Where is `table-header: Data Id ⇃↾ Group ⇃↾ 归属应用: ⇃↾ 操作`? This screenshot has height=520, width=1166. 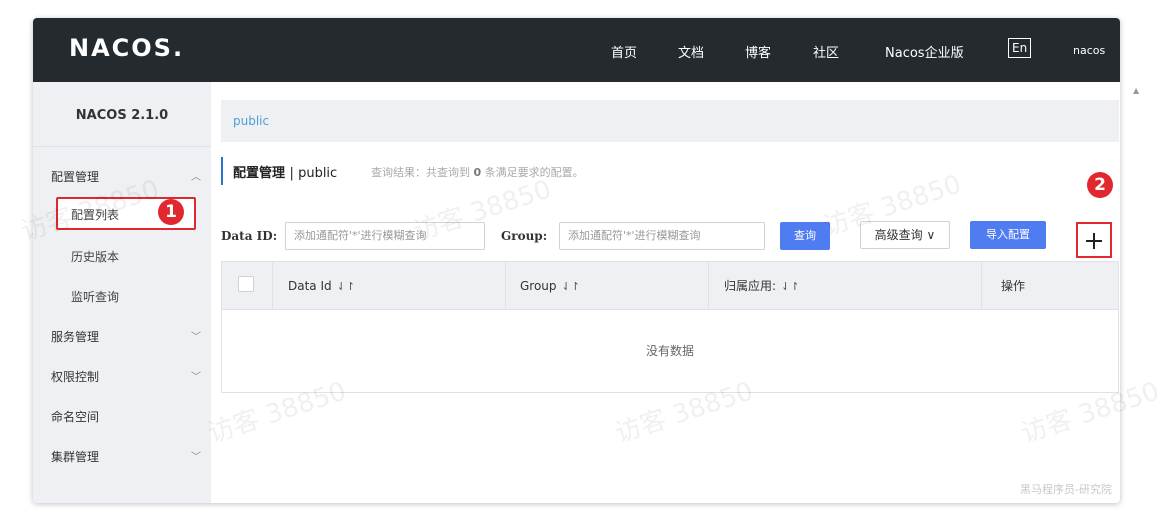 table-header: Data Id ⇃↾ Group ⇃↾ 归属应用: ⇃↾ 操作 is located at coordinates (670, 286).